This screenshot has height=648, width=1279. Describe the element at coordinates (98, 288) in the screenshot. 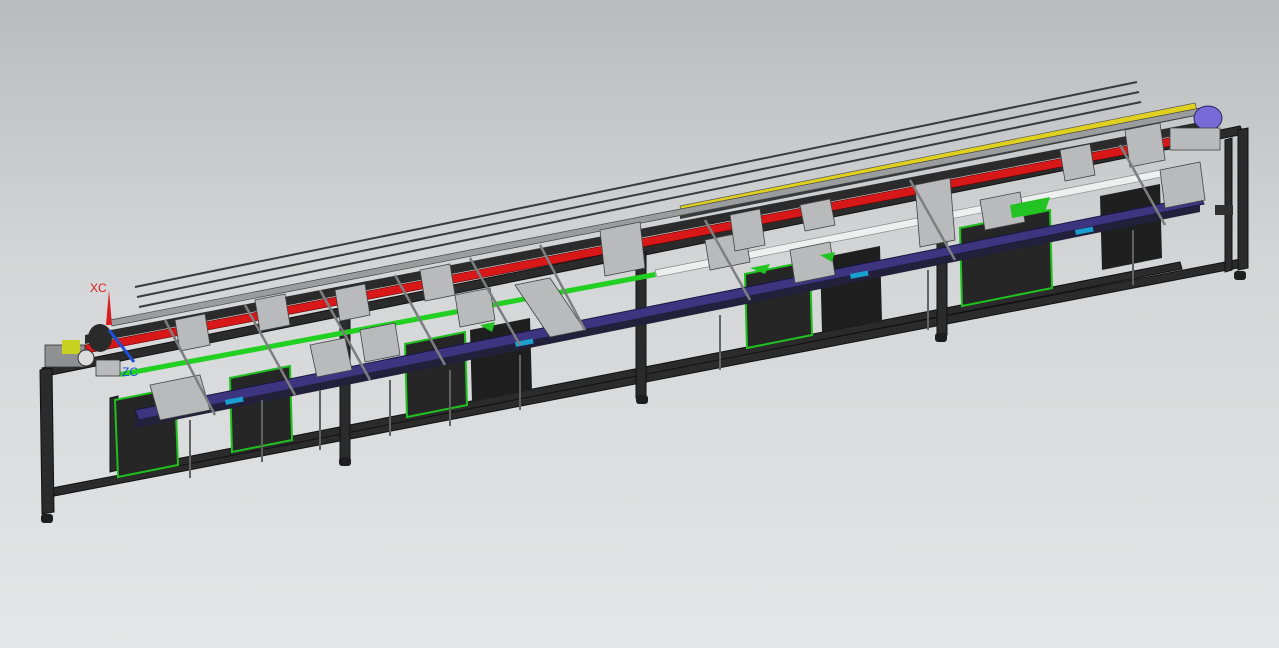

I see `x-axis-label: XC` at that location.